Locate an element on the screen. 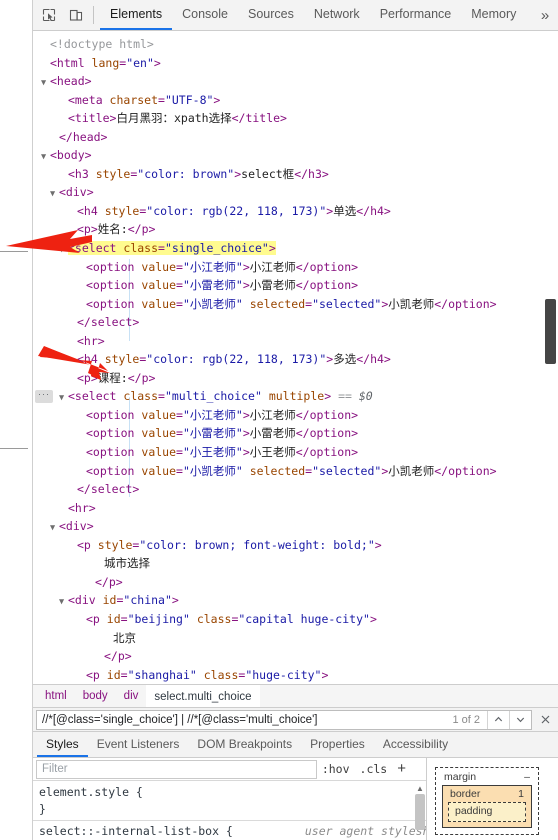 The height and width of the screenshot is (840, 558). code-token: </select> is located at coordinates (108, 489).